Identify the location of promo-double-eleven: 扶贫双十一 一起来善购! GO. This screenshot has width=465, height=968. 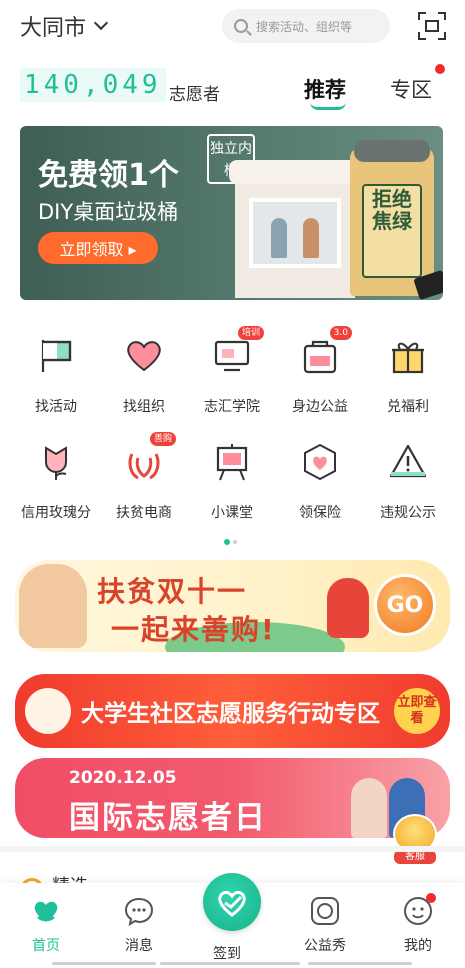
(232, 606).